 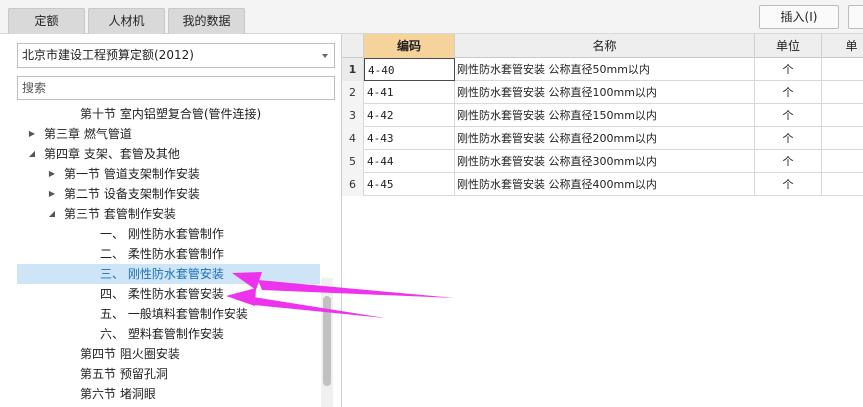 I want to click on tree-item: 一、 刚性防水套管制作, so click(x=168, y=234).